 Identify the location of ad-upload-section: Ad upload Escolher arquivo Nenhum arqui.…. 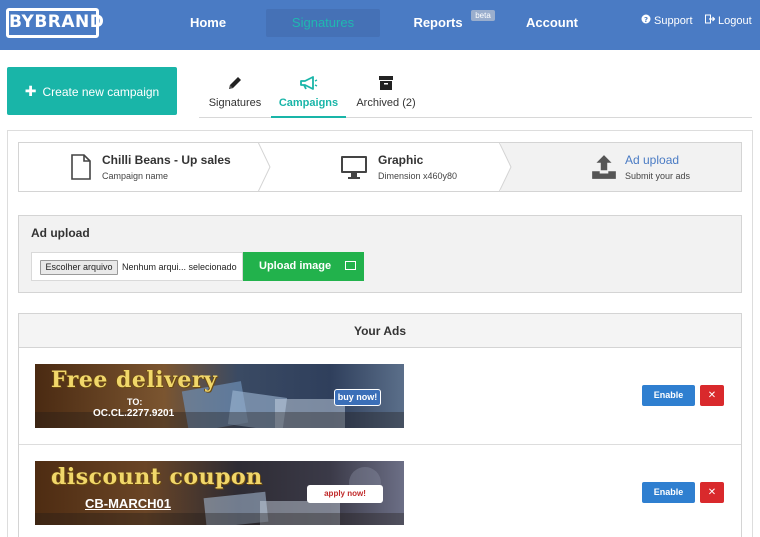
(380, 254).